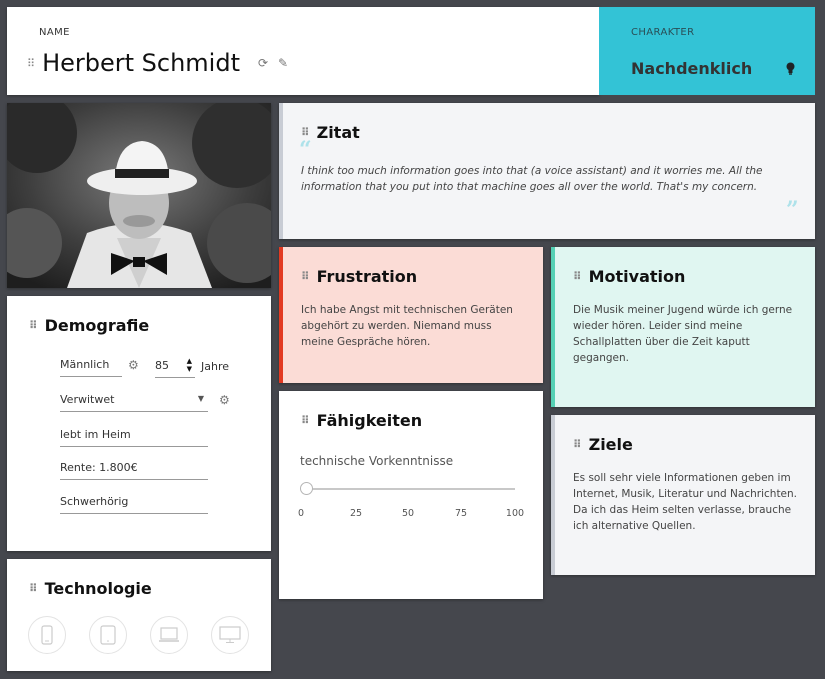 The width and height of the screenshot is (825, 679). What do you see at coordinates (98, 588) in the screenshot?
I see `technologie-title-text: Technologie` at bounding box center [98, 588].